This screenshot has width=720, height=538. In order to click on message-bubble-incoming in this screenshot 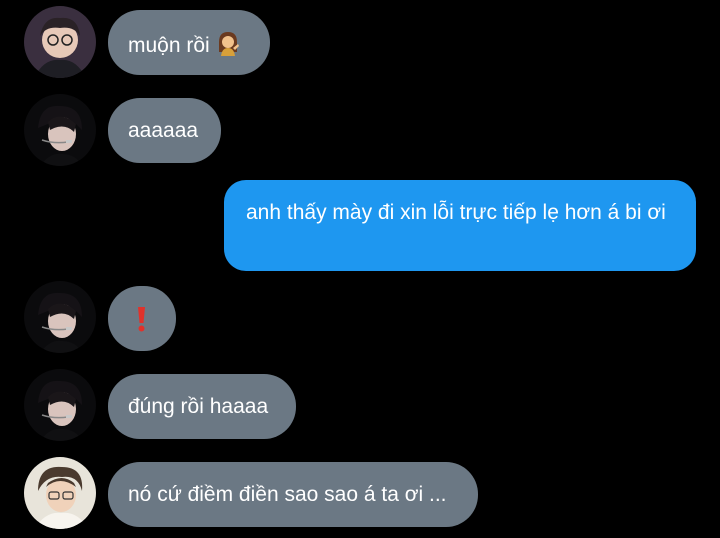, I will do `click(142, 318)`.